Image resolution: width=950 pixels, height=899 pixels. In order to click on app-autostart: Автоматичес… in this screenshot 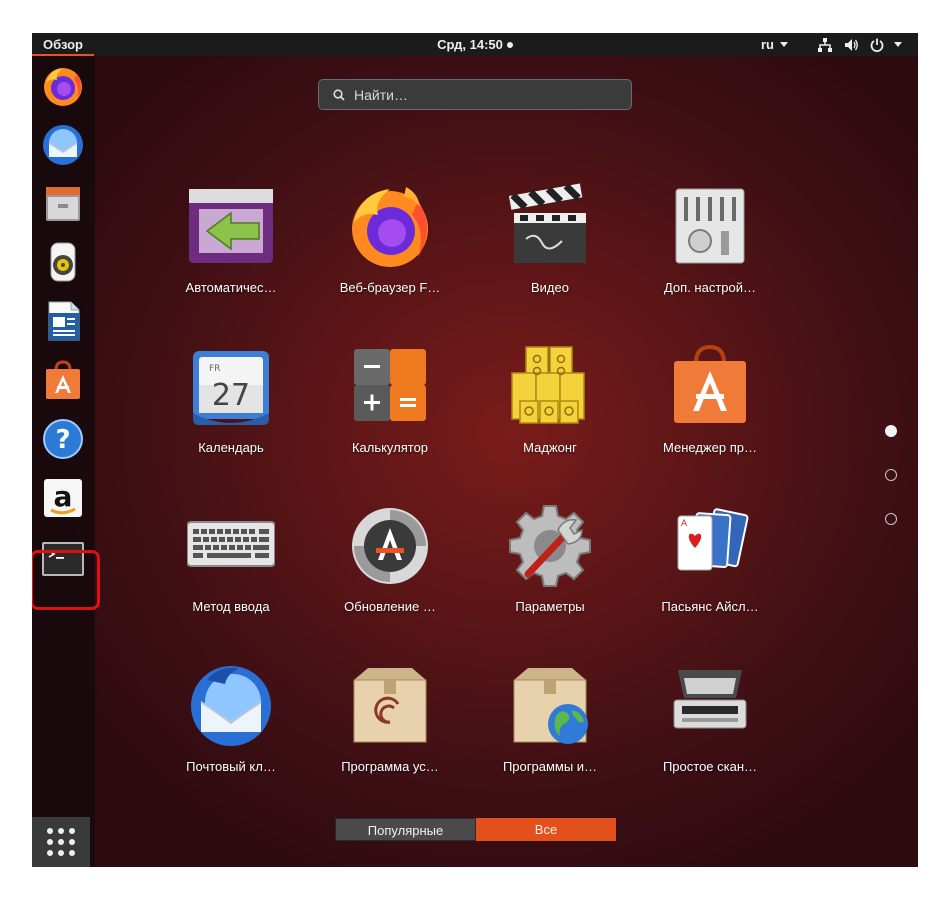, I will do `click(231, 253)`.